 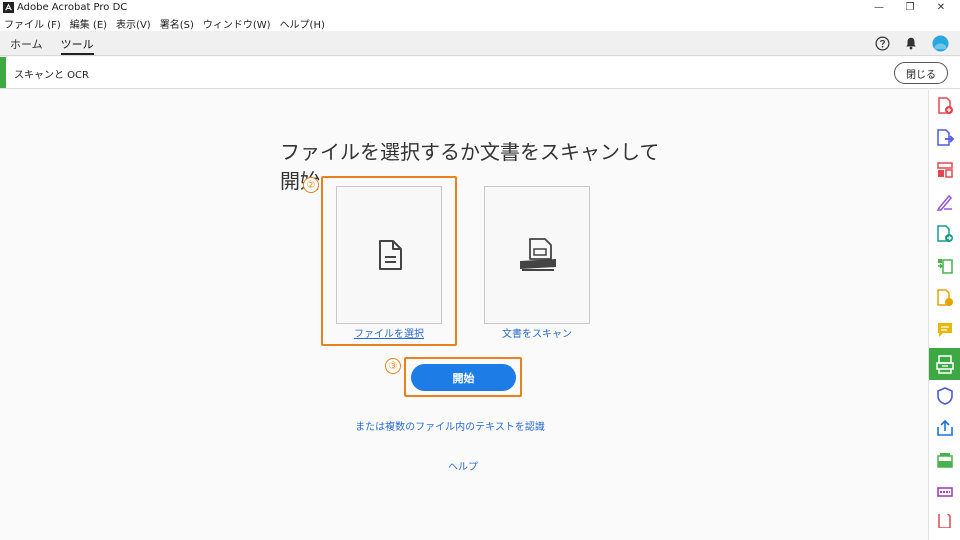 I want to click on protect-icon, so click(x=945, y=396).